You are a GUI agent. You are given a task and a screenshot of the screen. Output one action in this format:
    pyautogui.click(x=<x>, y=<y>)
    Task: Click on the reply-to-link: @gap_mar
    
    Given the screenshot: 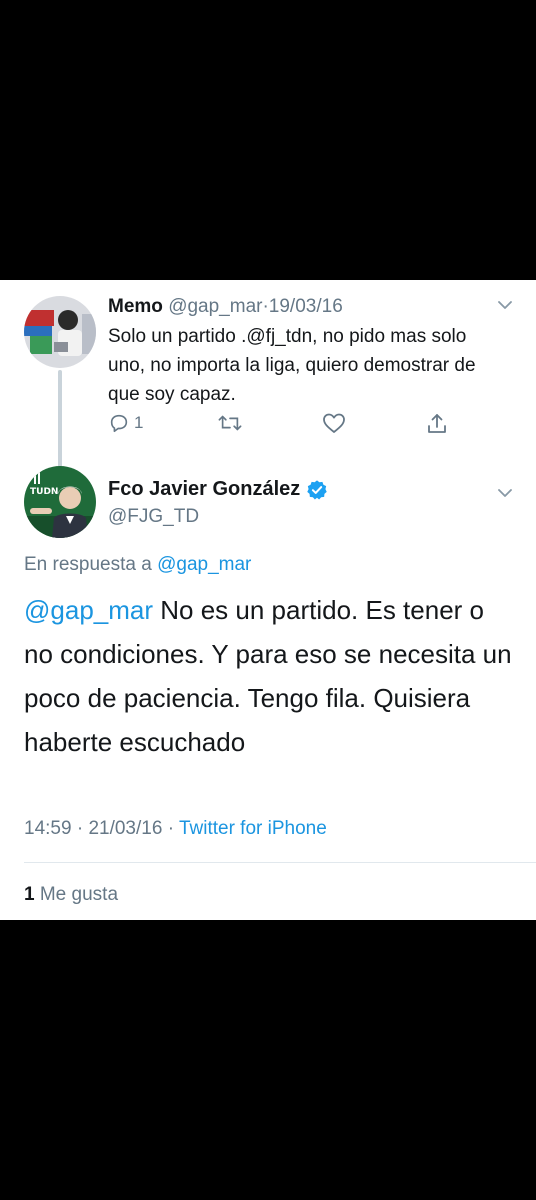 What is the action you would take?
    pyautogui.click(x=204, y=564)
    